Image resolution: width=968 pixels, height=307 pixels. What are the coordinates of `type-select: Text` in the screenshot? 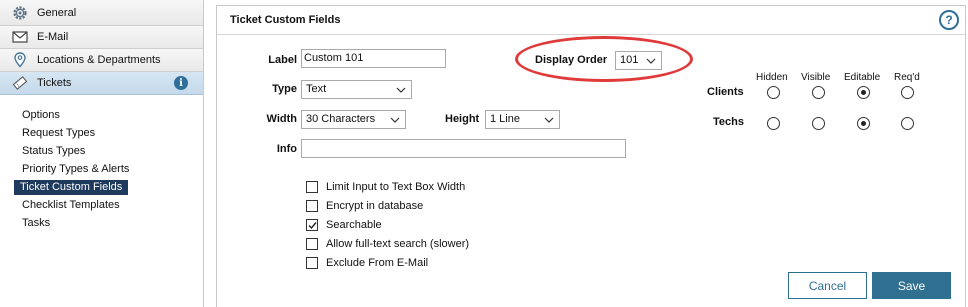 It's located at (356, 89).